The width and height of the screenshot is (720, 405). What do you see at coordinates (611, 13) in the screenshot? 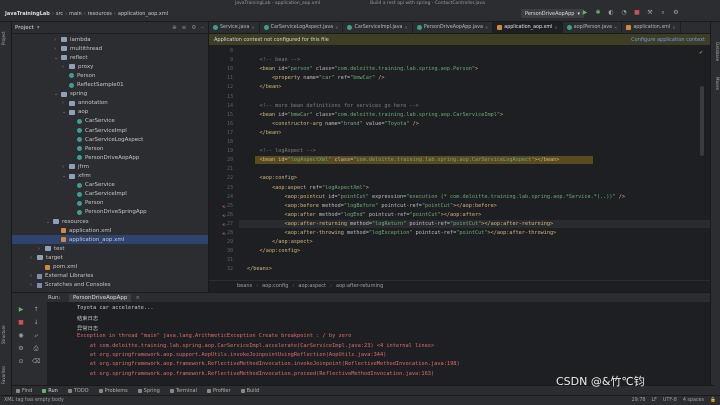
I see `coverage-icon: ◐` at bounding box center [611, 13].